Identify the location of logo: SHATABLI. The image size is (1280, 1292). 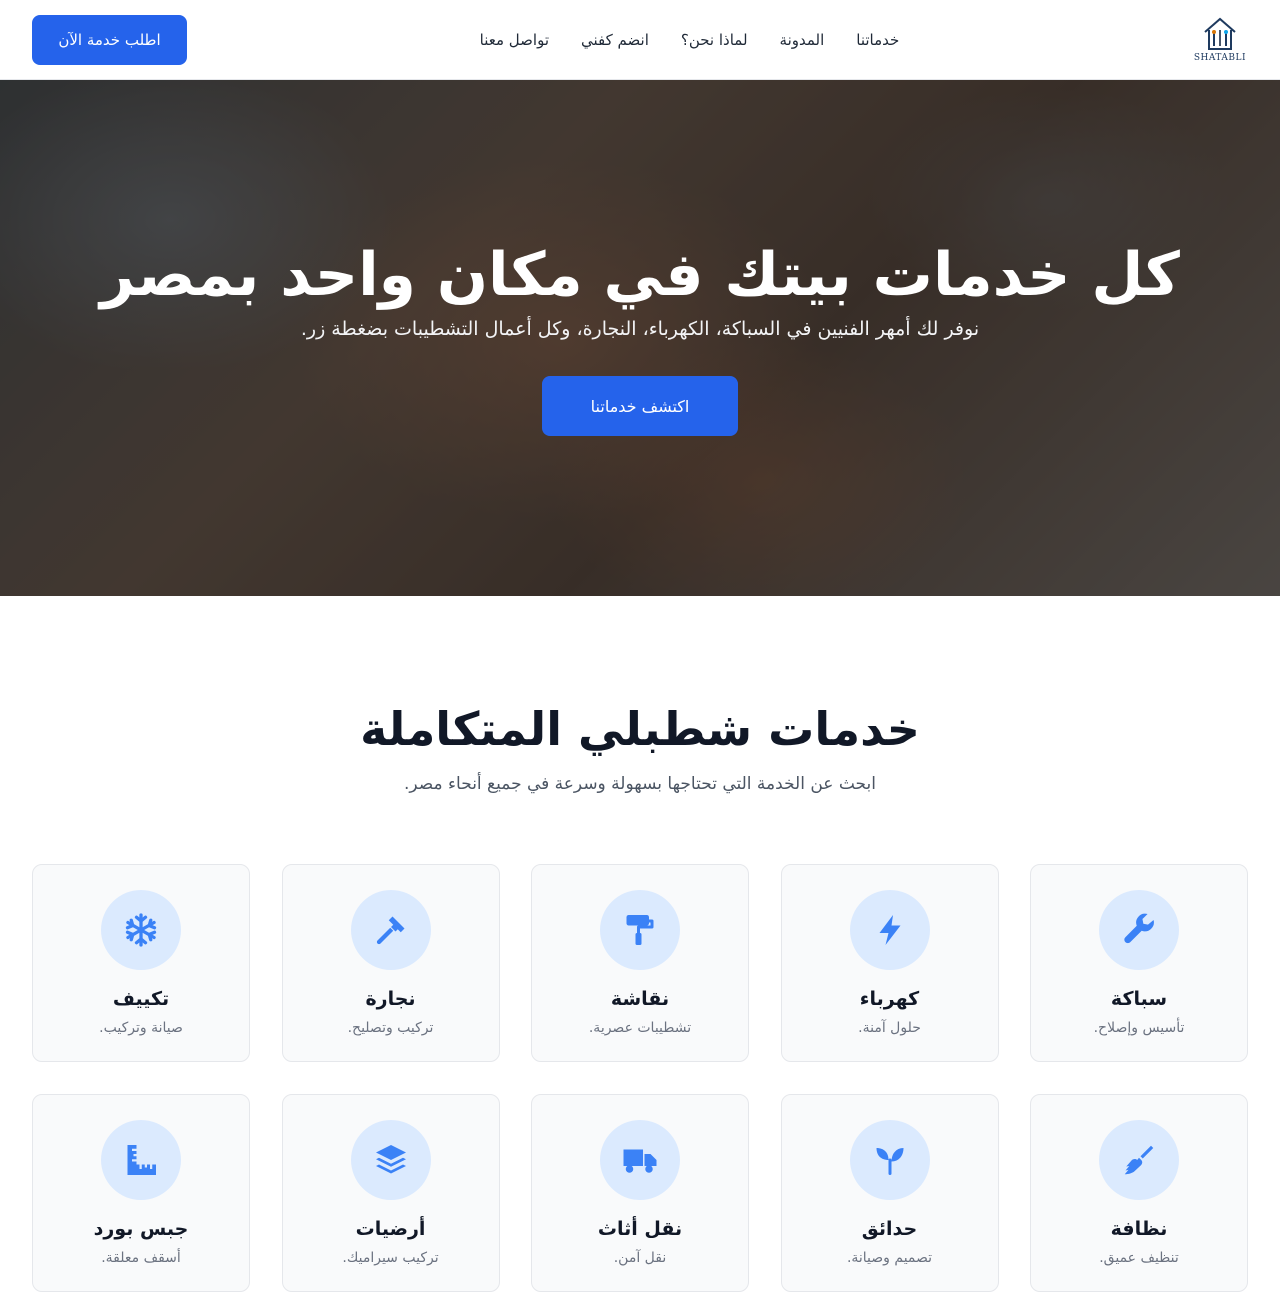
(1220, 39).